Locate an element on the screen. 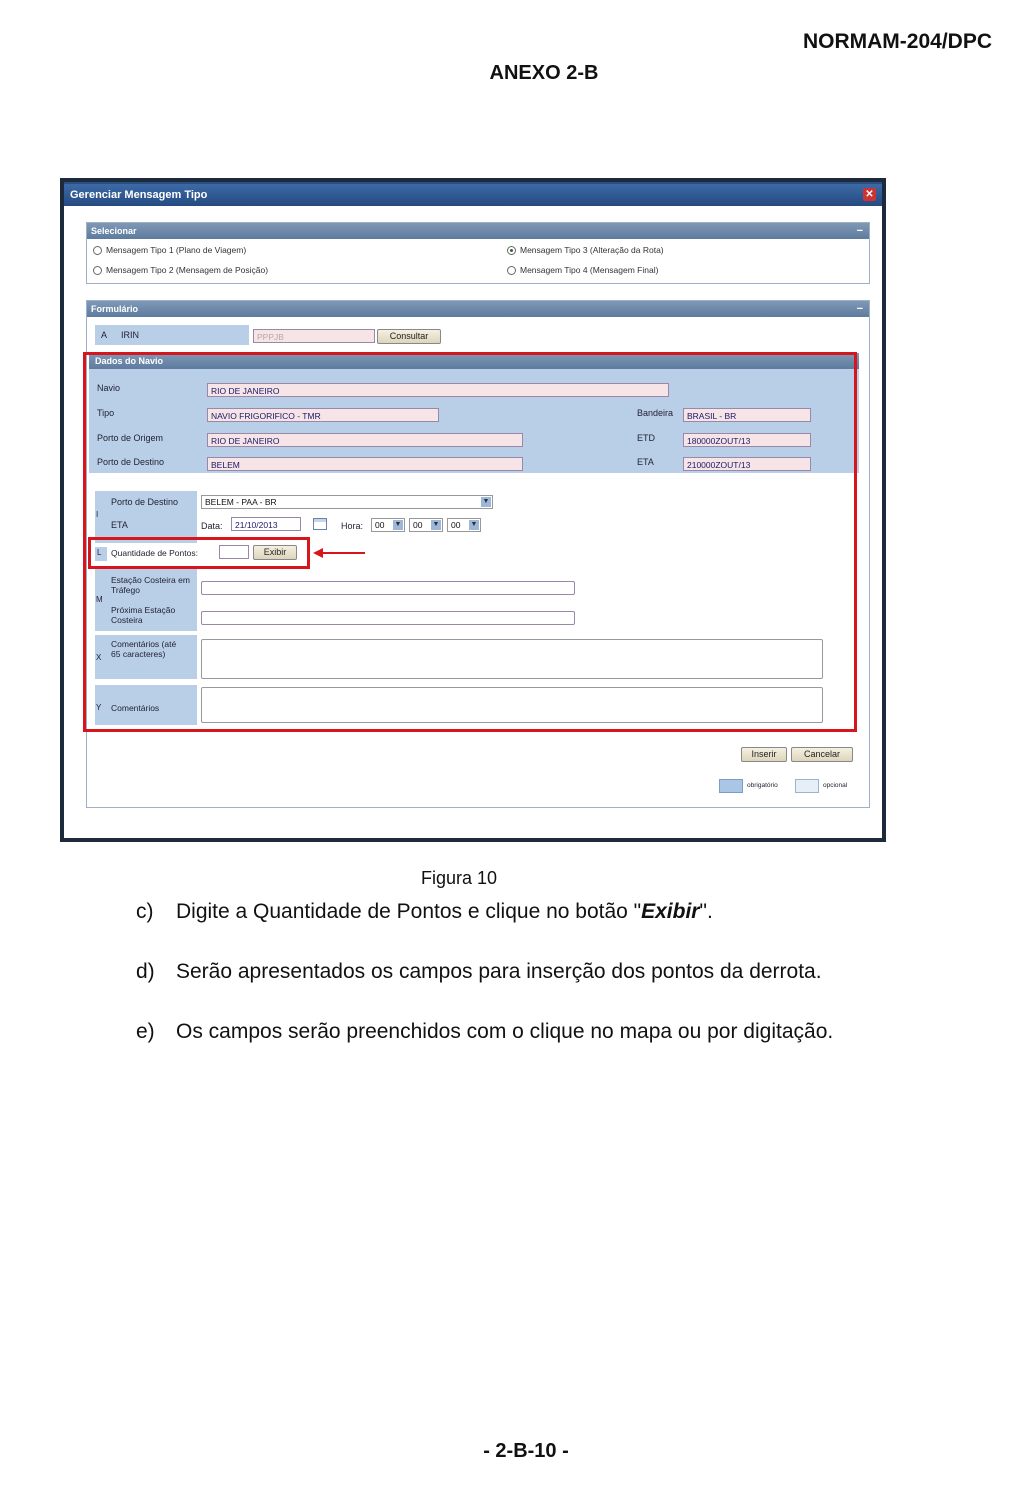 This screenshot has width=1024, height=1504. radio-type-4: Mensagem Tipo 4 (Mensagem Final) is located at coordinates (582, 270).